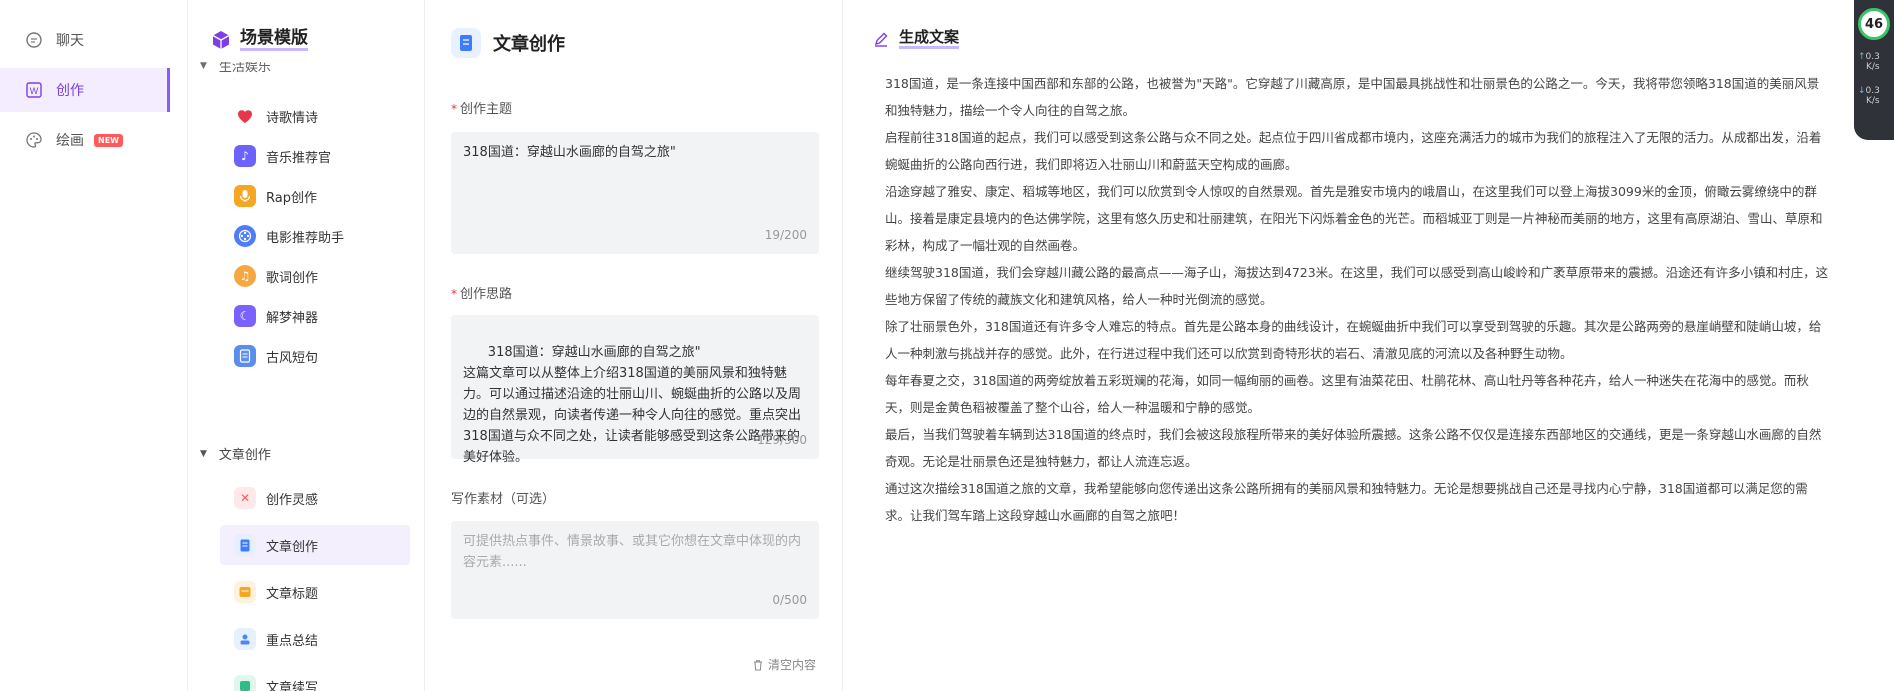 The image size is (1894, 691). What do you see at coordinates (635, 193) in the screenshot?
I see `topic-textarea: 318国道：穿越山水画廊的自驾之旅" 19/200` at bounding box center [635, 193].